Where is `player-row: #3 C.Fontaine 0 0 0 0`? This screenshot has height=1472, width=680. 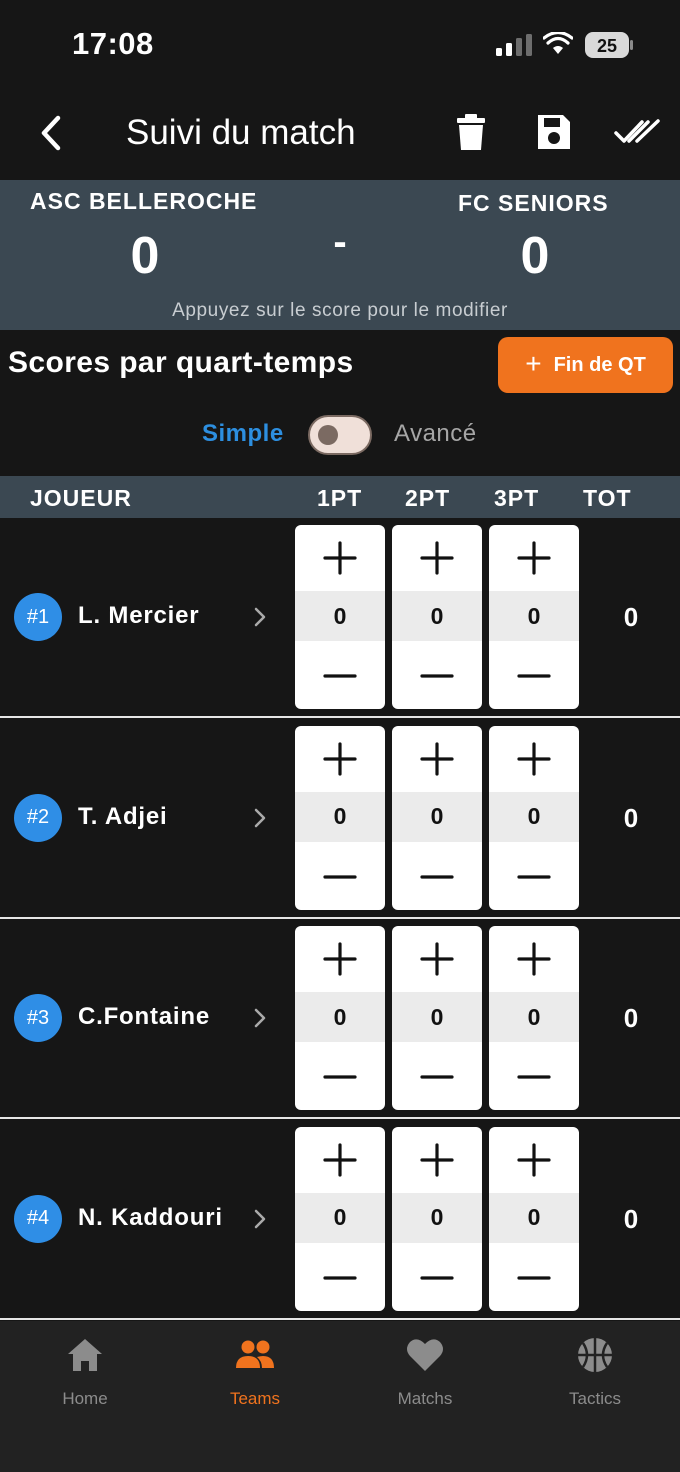 player-row: #3 C.Fontaine 0 0 0 0 is located at coordinates (340, 1019).